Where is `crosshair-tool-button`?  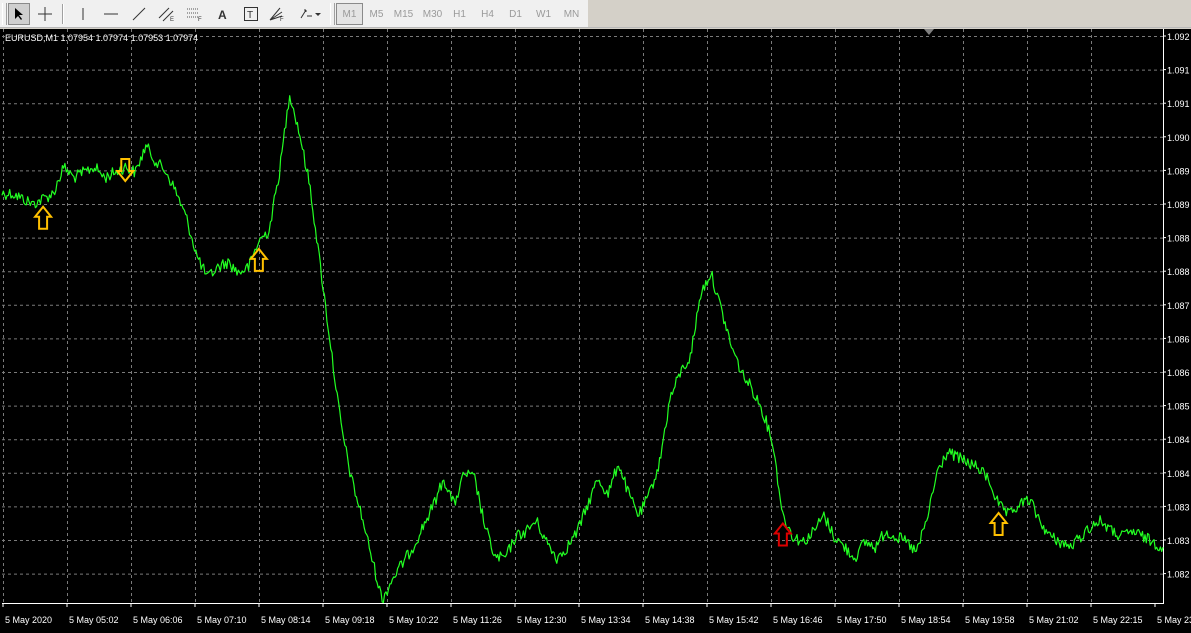 crosshair-tool-button is located at coordinates (45, 14).